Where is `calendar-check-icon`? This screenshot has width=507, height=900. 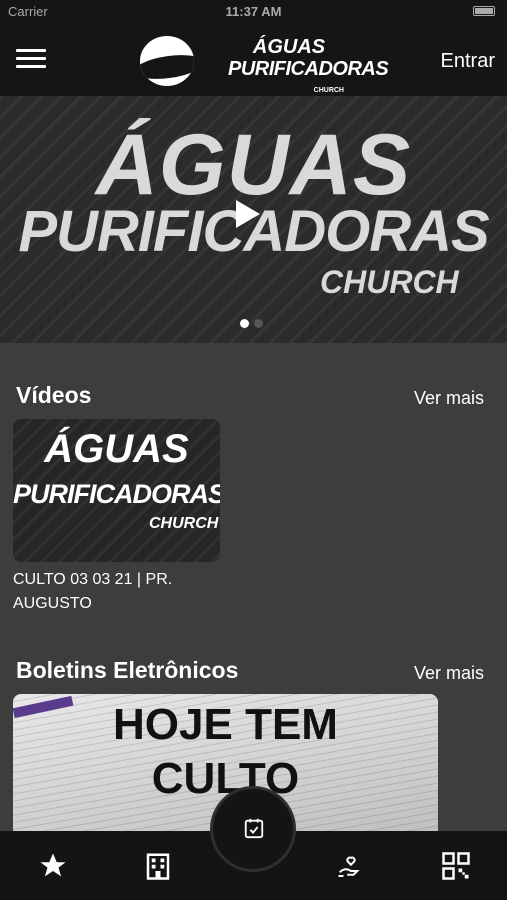
calendar-check-icon is located at coordinates (253, 829).